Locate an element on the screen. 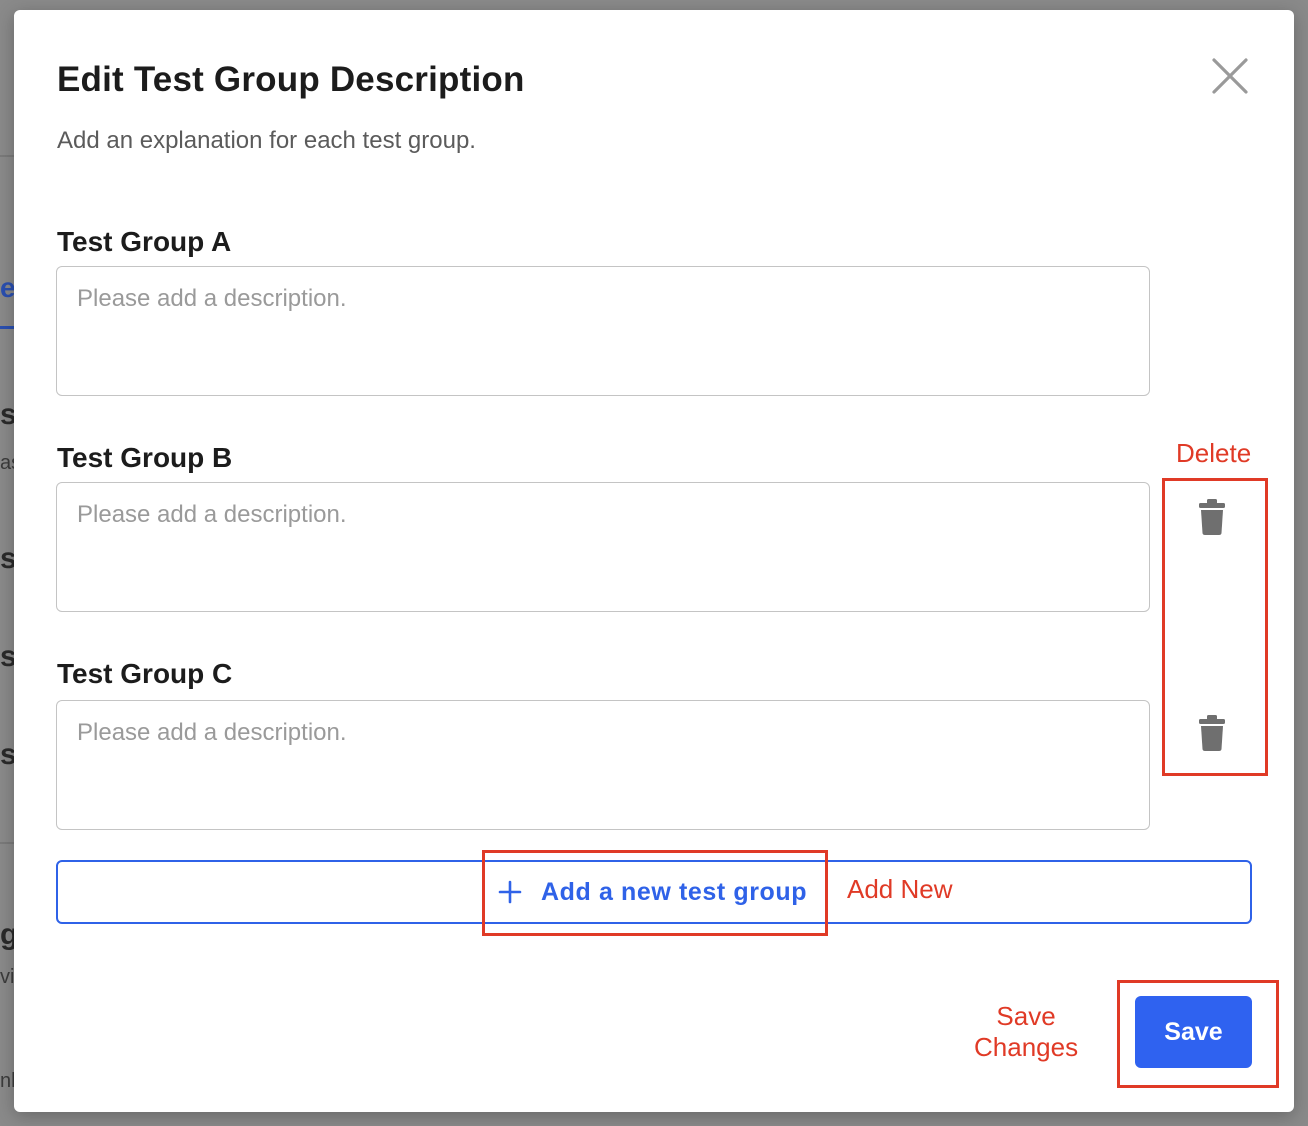  annotation-delete-label: Delete is located at coordinates (1214, 453).